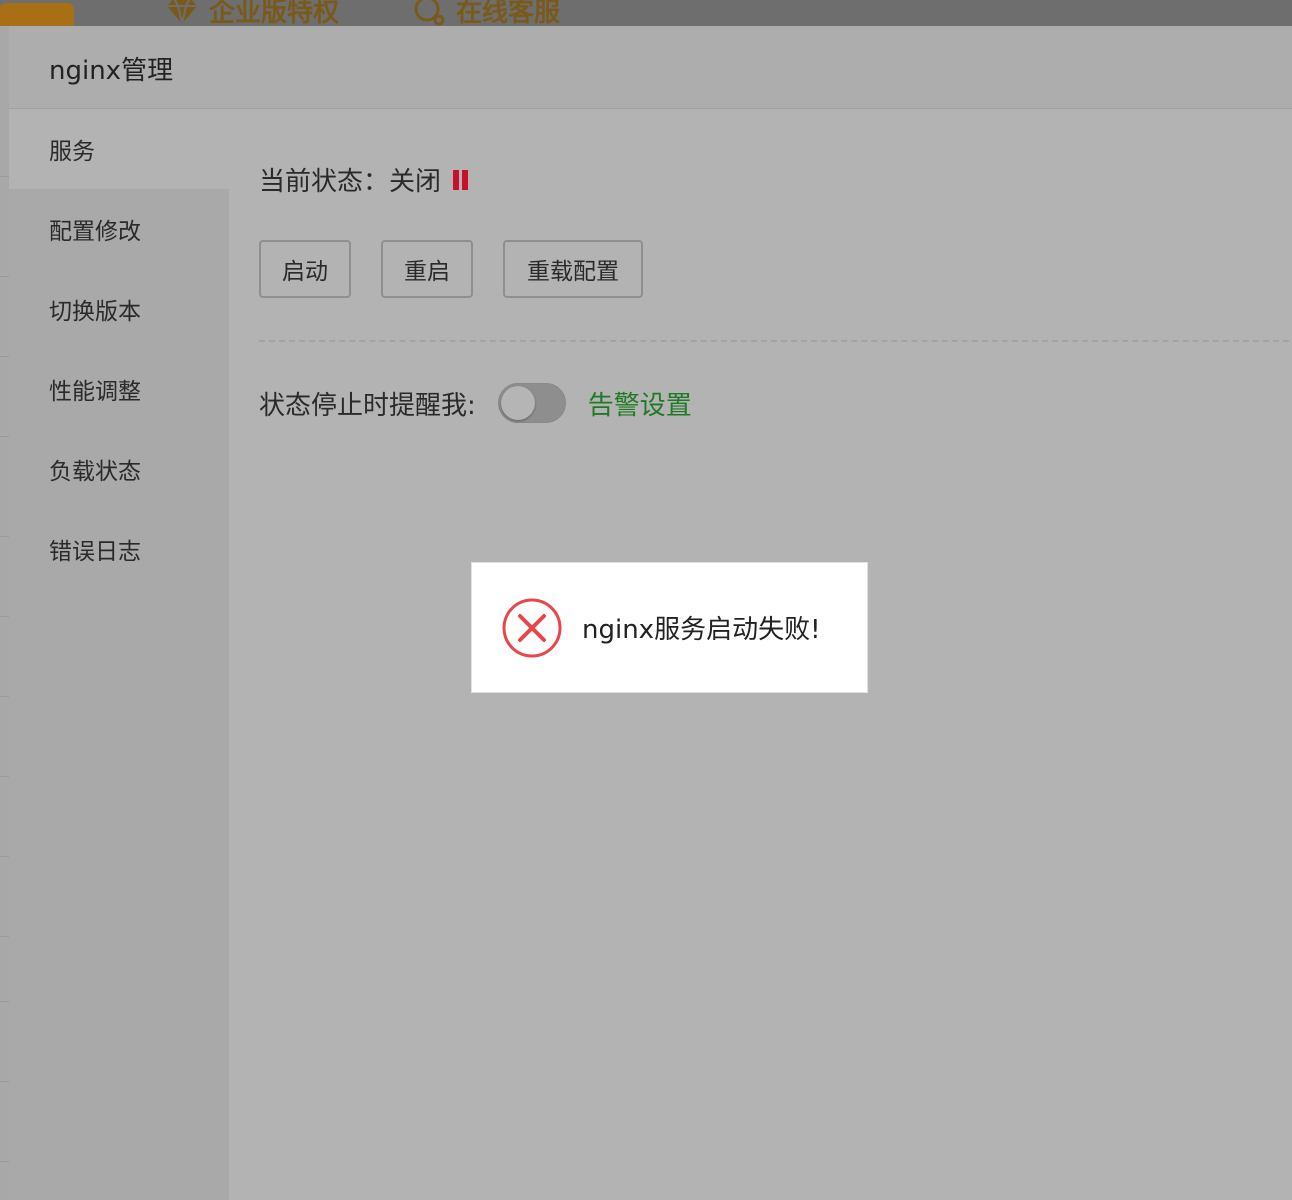 This screenshot has width=1292, height=1200. Describe the element at coordinates (95, 552) in the screenshot. I see `sidebar-item-label: 错误日志` at that location.